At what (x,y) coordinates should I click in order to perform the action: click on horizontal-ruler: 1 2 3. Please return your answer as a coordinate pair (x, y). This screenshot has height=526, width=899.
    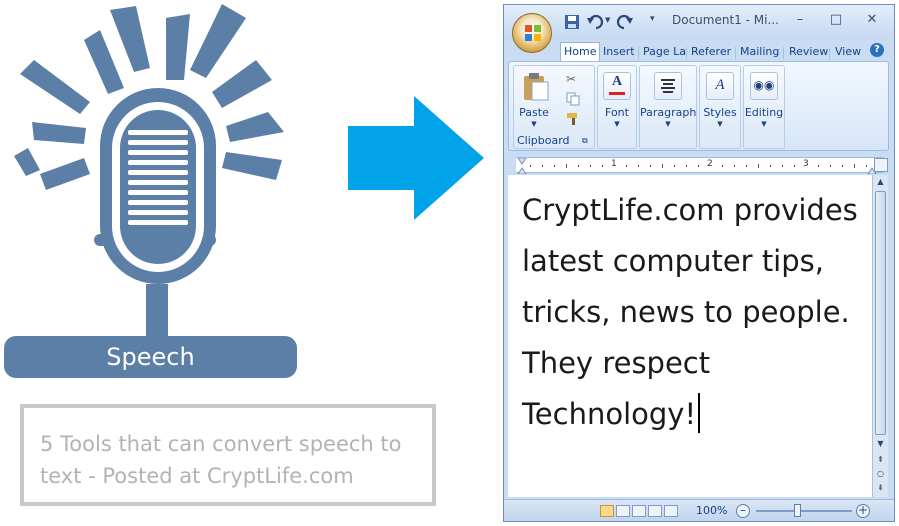
    Looking at the image, I should click on (700, 165).